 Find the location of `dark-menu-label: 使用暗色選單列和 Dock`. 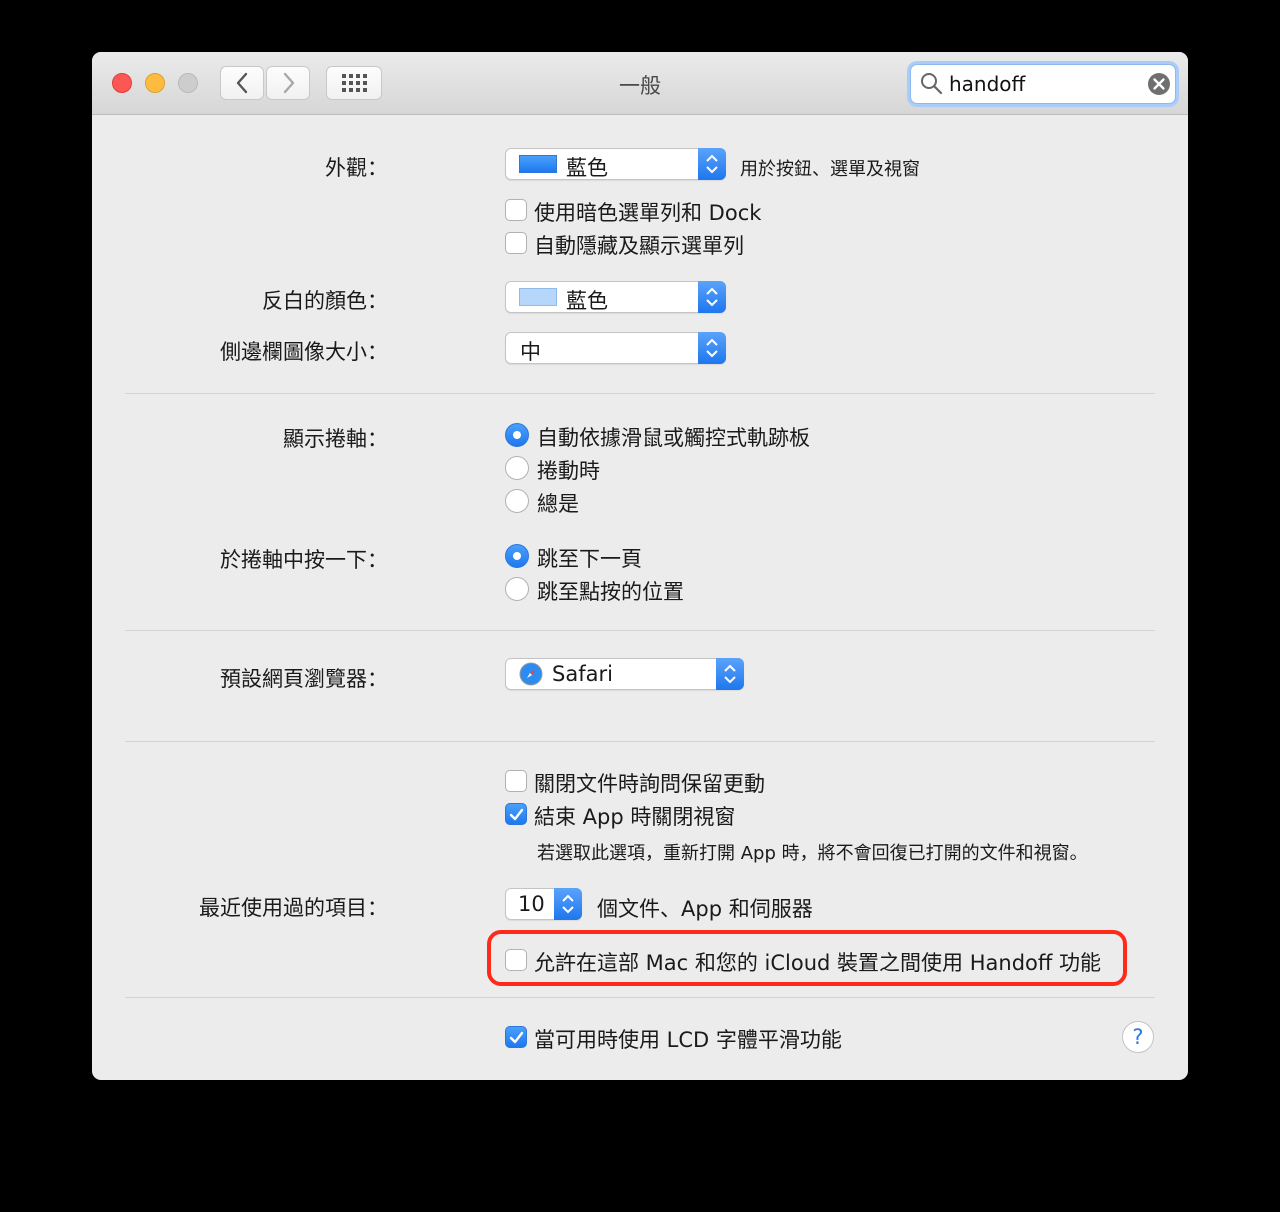

dark-menu-label: 使用暗色選單列和 Dock is located at coordinates (648, 213).